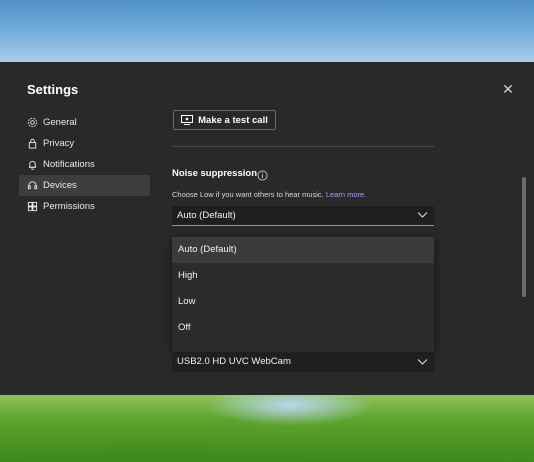  What do you see at coordinates (32, 143) in the screenshot?
I see `lock-icon` at bounding box center [32, 143].